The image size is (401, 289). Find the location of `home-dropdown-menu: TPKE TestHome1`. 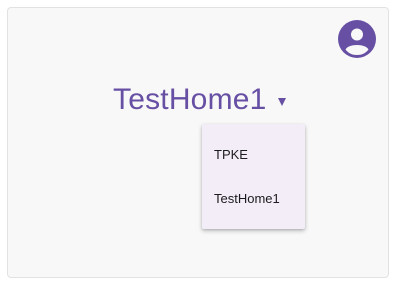

home-dropdown-menu: TPKE TestHome1 is located at coordinates (253, 176).